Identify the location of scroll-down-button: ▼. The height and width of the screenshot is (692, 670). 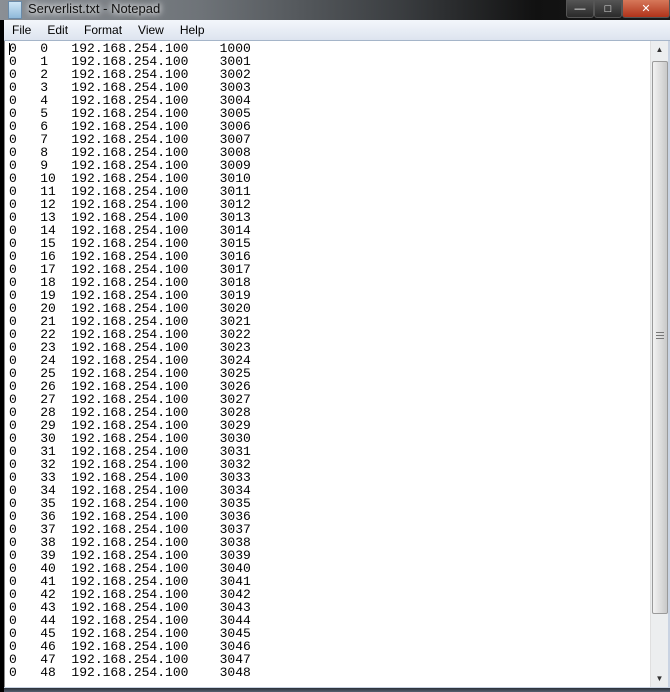
(659, 678).